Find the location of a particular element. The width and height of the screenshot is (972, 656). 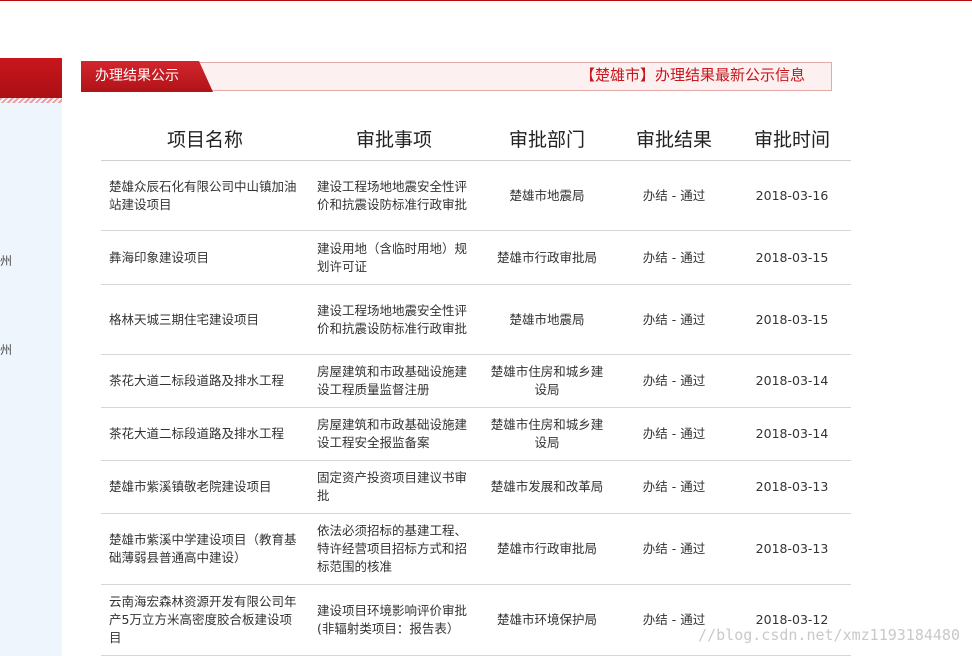

top-border-line is located at coordinates (486, 0).